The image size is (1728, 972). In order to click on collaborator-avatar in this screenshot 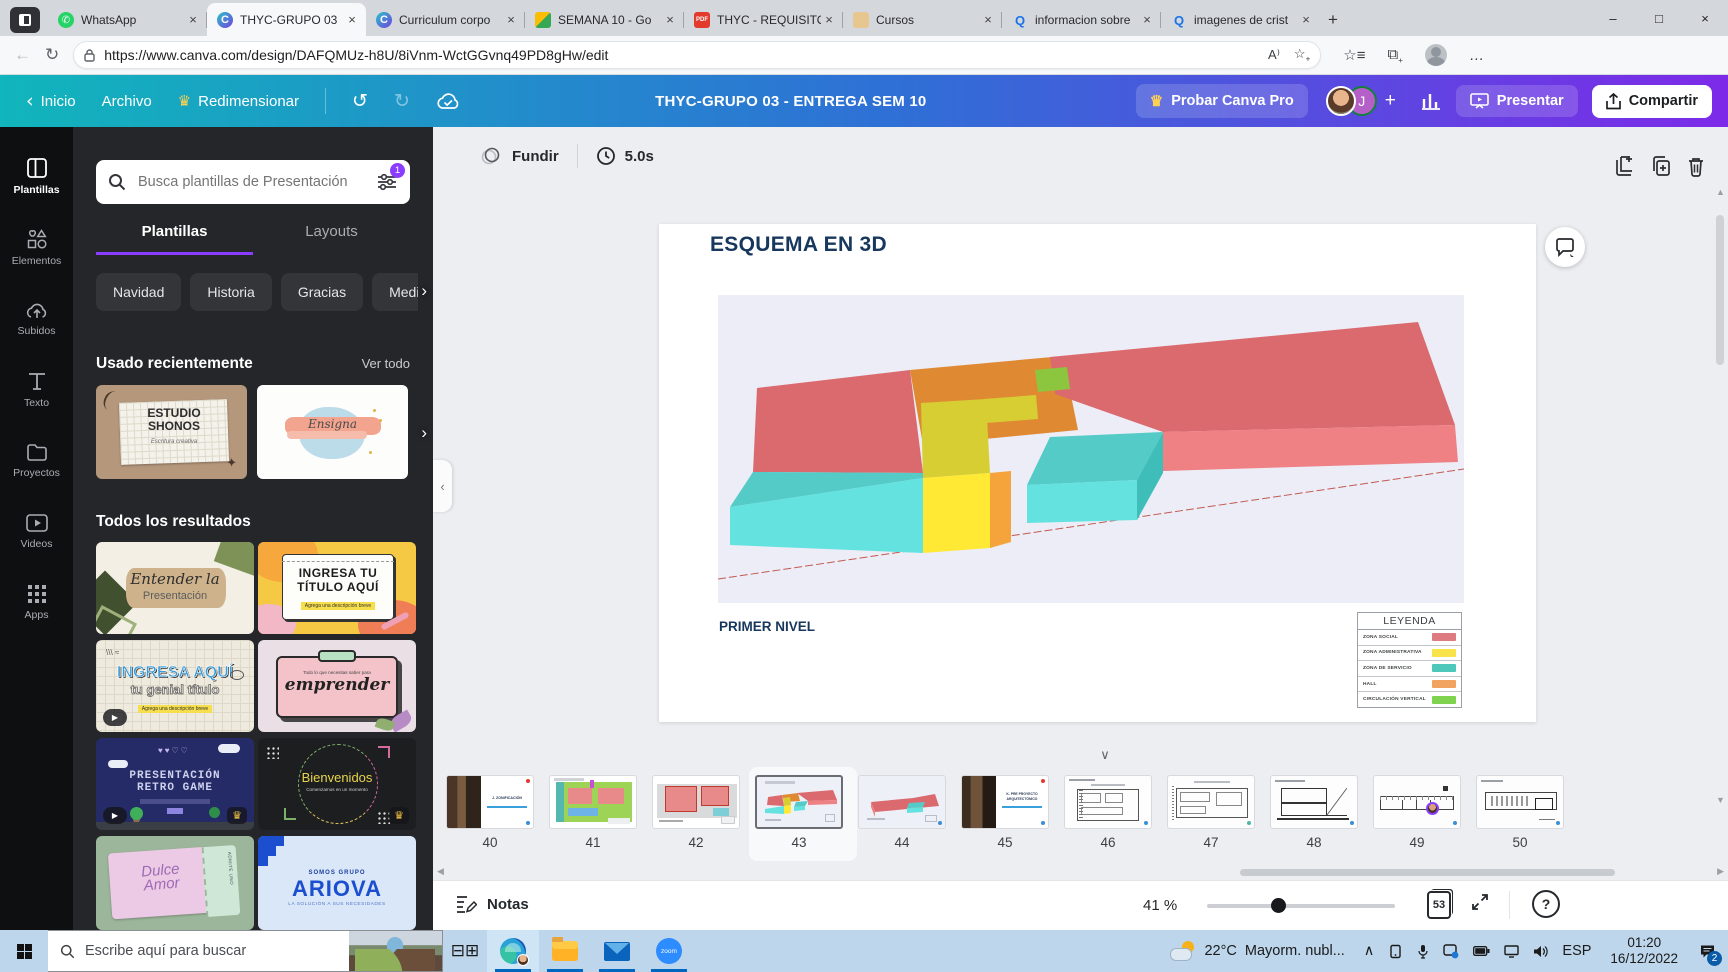, I will do `click(1340, 101)`.